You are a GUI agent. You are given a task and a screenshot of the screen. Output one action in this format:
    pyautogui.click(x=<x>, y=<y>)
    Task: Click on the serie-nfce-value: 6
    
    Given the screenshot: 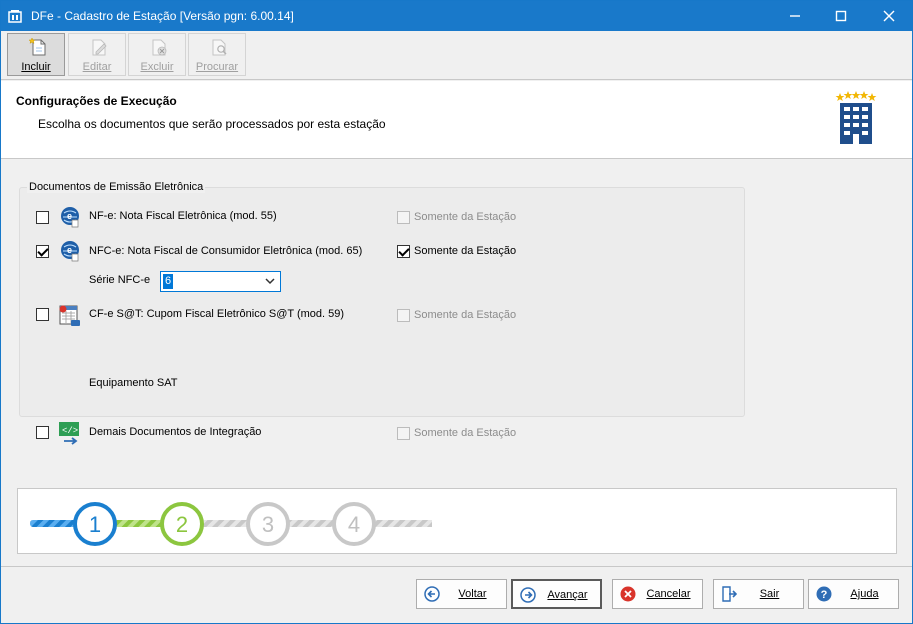 What is the action you would take?
    pyautogui.click(x=168, y=281)
    